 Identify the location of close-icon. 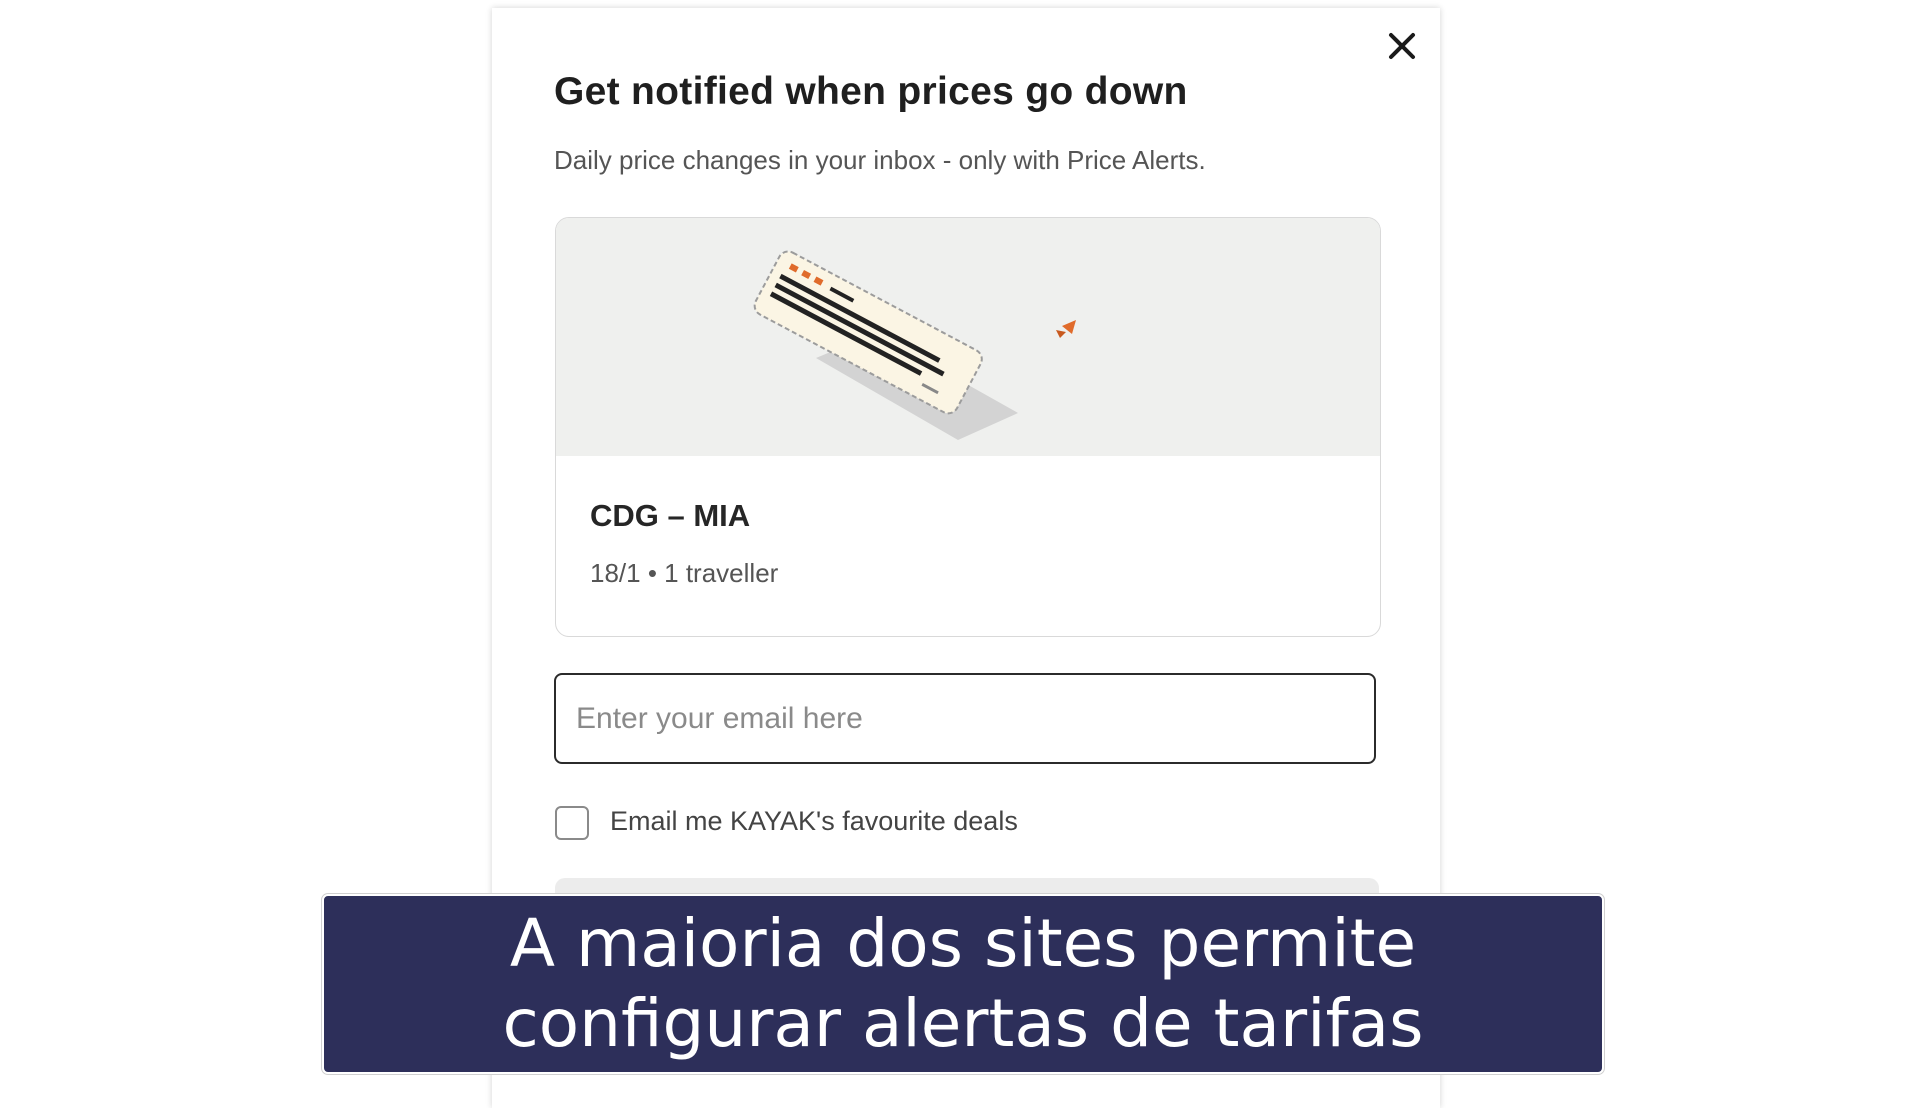
(1402, 46).